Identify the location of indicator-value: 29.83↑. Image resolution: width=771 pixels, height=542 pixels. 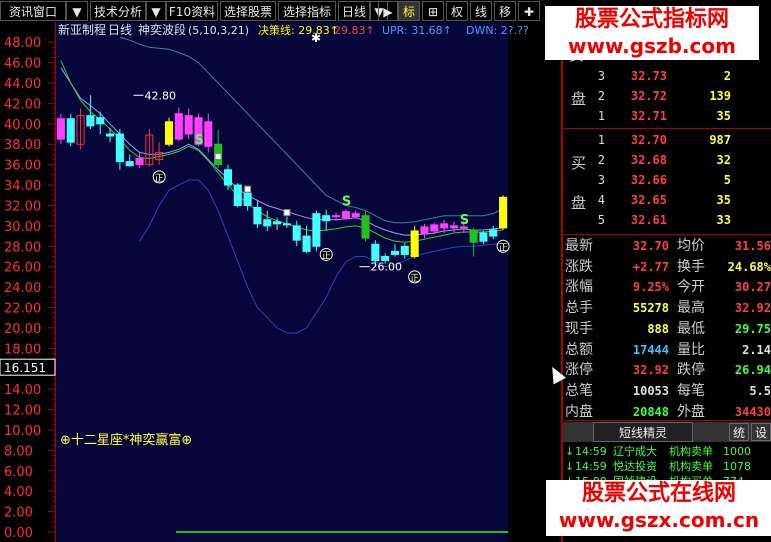
(354, 30).